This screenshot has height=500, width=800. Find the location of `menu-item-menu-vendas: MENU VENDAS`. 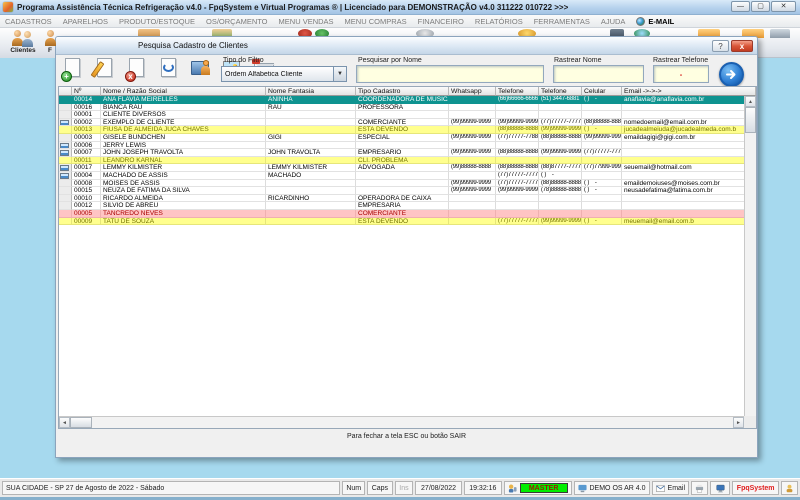

menu-item-menu-vendas: MENU VENDAS is located at coordinates (306, 21).